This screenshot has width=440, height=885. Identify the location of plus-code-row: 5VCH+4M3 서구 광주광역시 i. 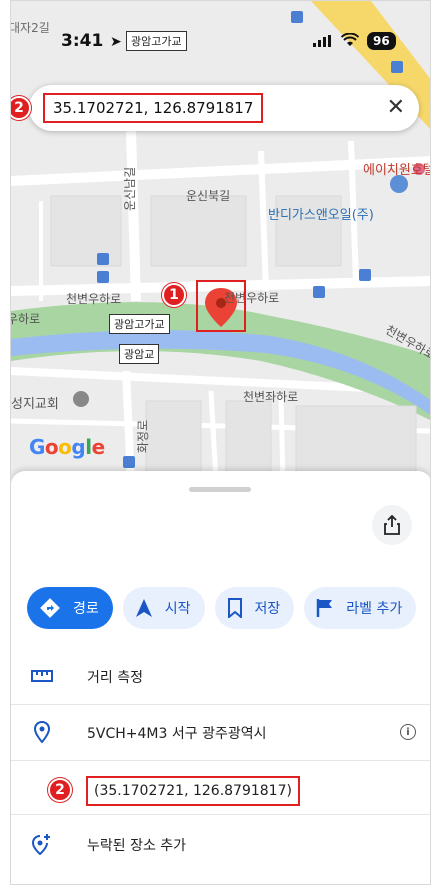
(220, 733).